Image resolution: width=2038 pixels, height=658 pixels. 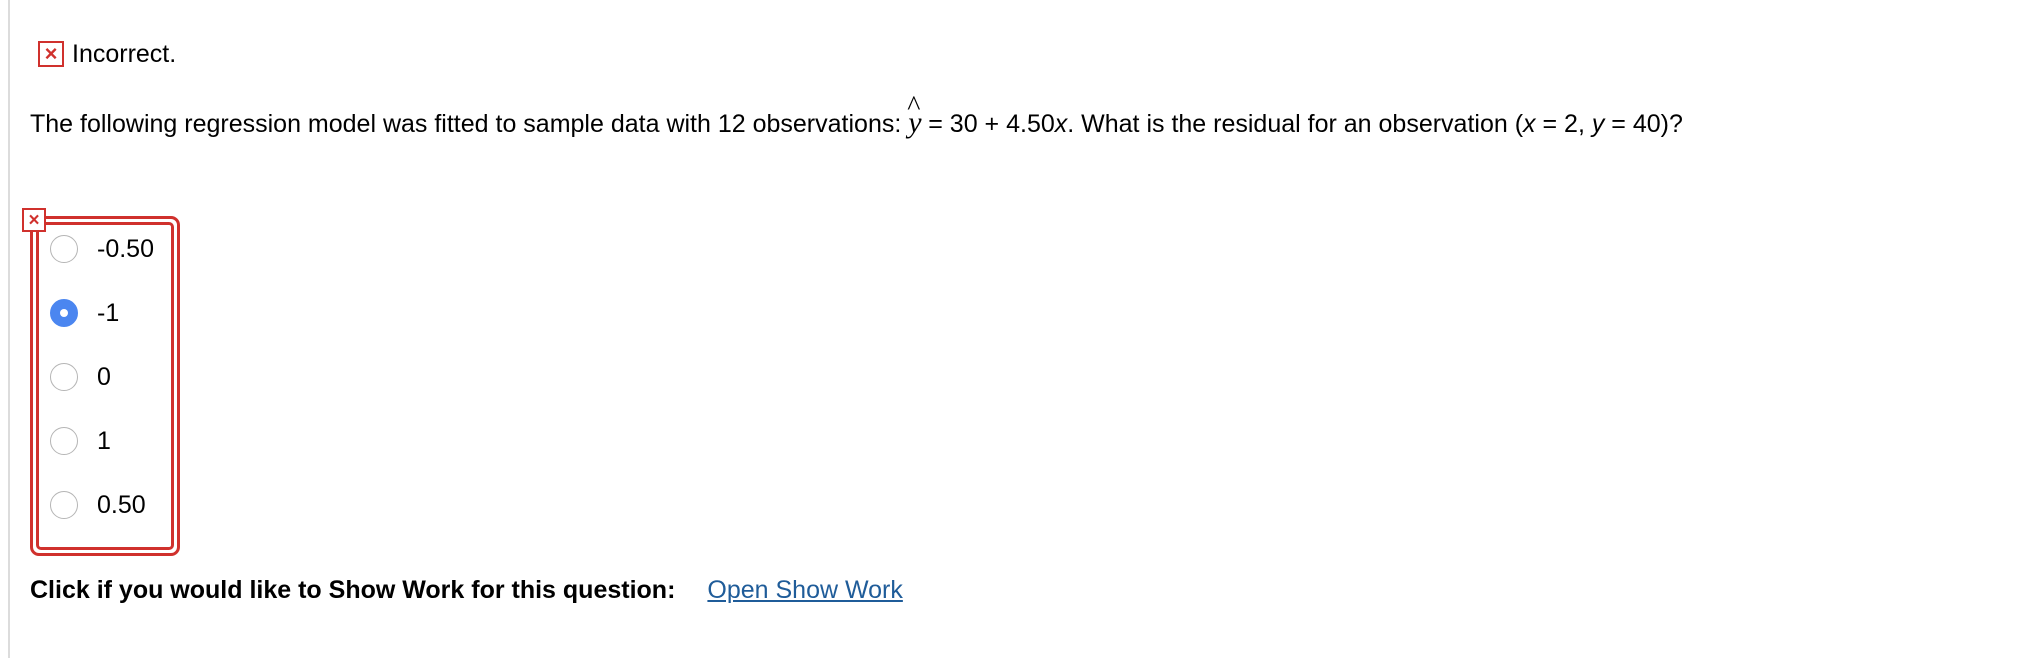 What do you see at coordinates (914, 106) in the screenshot?
I see `hat-accent: ^` at bounding box center [914, 106].